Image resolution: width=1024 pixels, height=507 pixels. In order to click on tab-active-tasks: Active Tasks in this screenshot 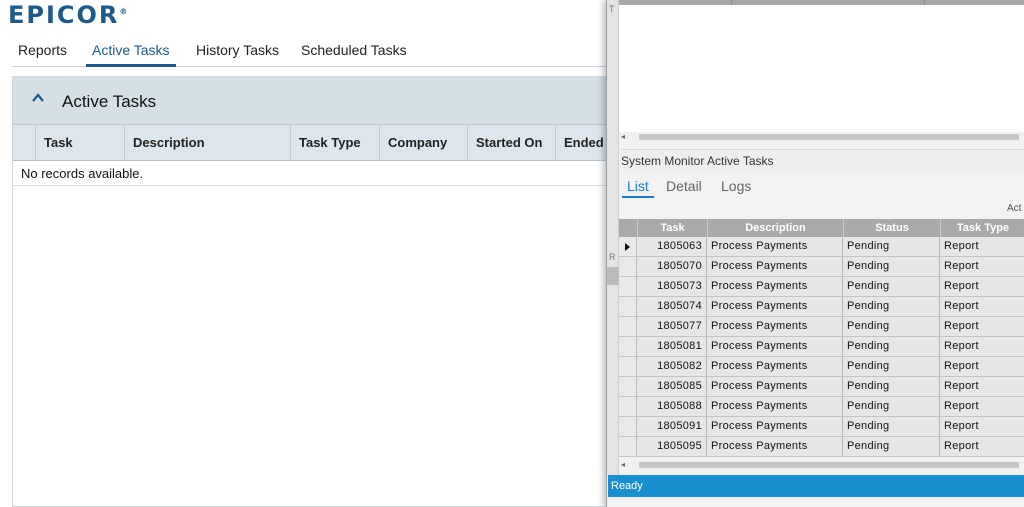, I will do `click(131, 52)`.